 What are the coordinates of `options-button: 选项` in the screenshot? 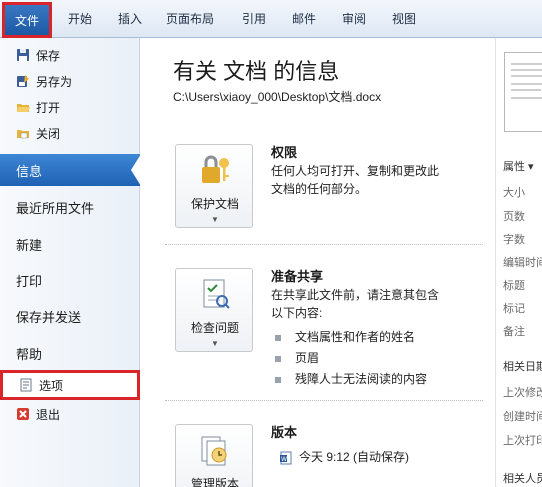 It's located at (70, 385).